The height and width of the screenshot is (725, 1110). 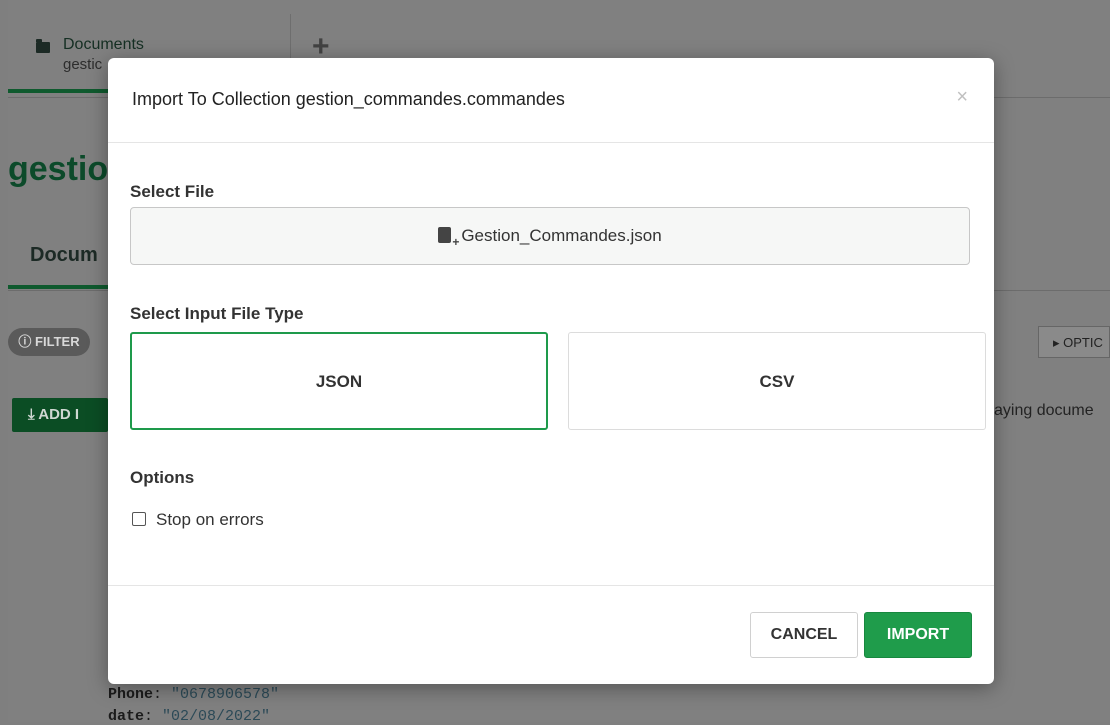 I want to click on field-value: "0678906578", so click(x=225, y=694).